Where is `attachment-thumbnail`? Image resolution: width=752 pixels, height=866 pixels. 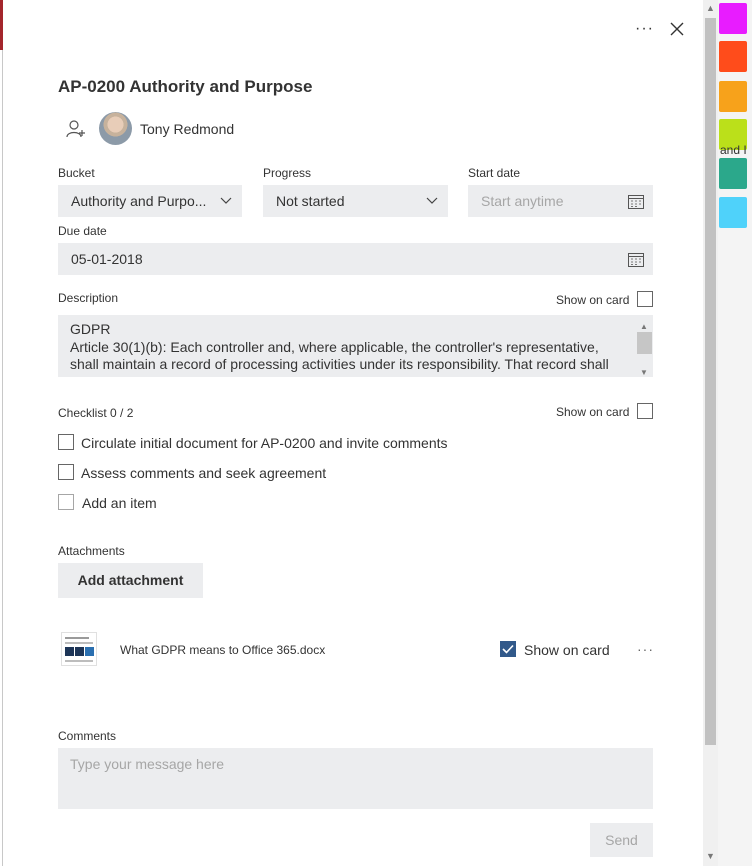 attachment-thumbnail is located at coordinates (79, 649).